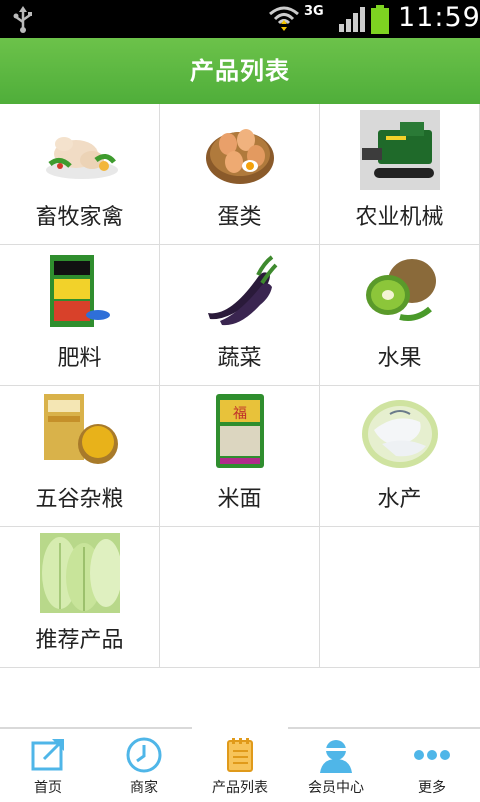 The image size is (480, 802). I want to click on category-eggs: 蛋类, so click(240, 174).